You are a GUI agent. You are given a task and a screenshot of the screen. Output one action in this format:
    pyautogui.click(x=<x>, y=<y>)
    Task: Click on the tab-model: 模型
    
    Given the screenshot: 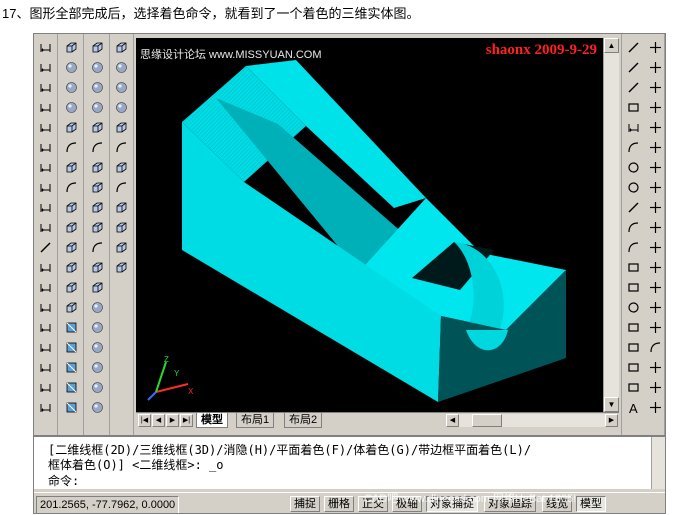 What is the action you would take?
    pyautogui.click(x=212, y=420)
    